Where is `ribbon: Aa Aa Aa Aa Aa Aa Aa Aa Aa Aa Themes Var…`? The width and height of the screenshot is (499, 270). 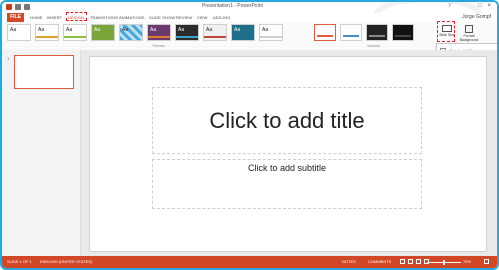
ribbon: Aa Aa Aa Aa Aa Aa Aa Aa Aa Aa Themes Var… is located at coordinates (249, 36).